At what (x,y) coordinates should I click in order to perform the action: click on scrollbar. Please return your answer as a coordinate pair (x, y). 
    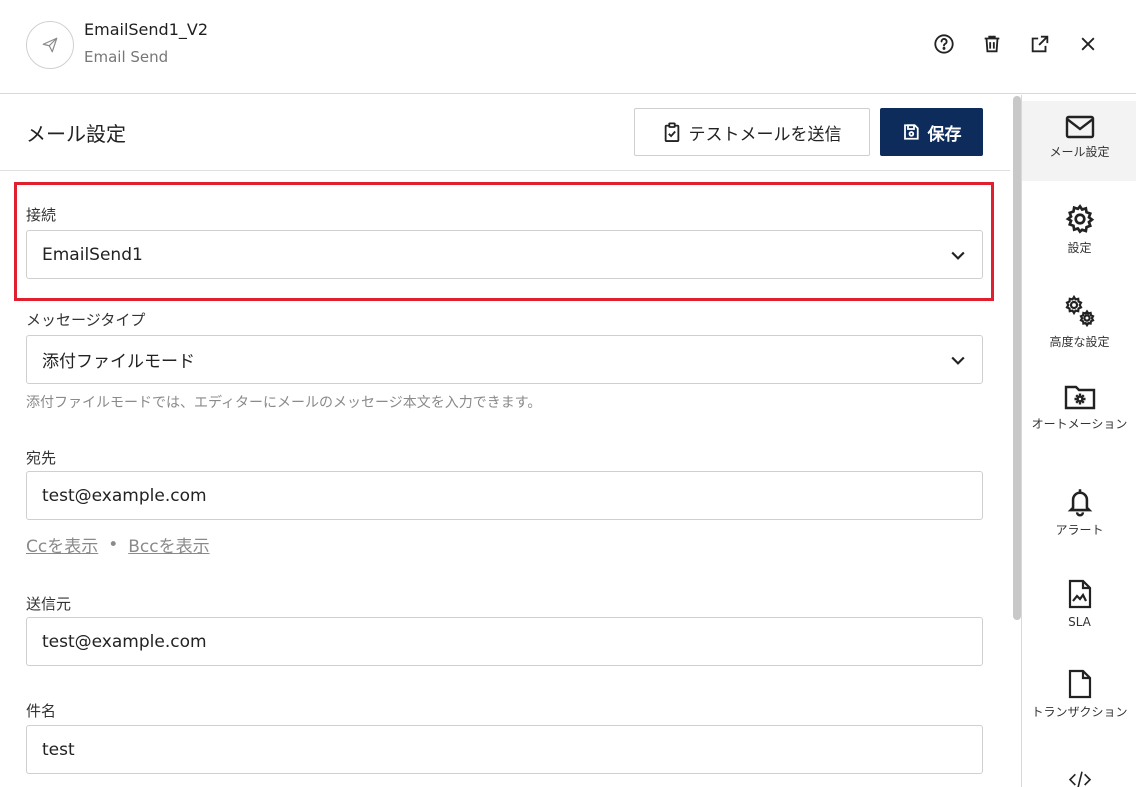
    Looking at the image, I should click on (1017, 358).